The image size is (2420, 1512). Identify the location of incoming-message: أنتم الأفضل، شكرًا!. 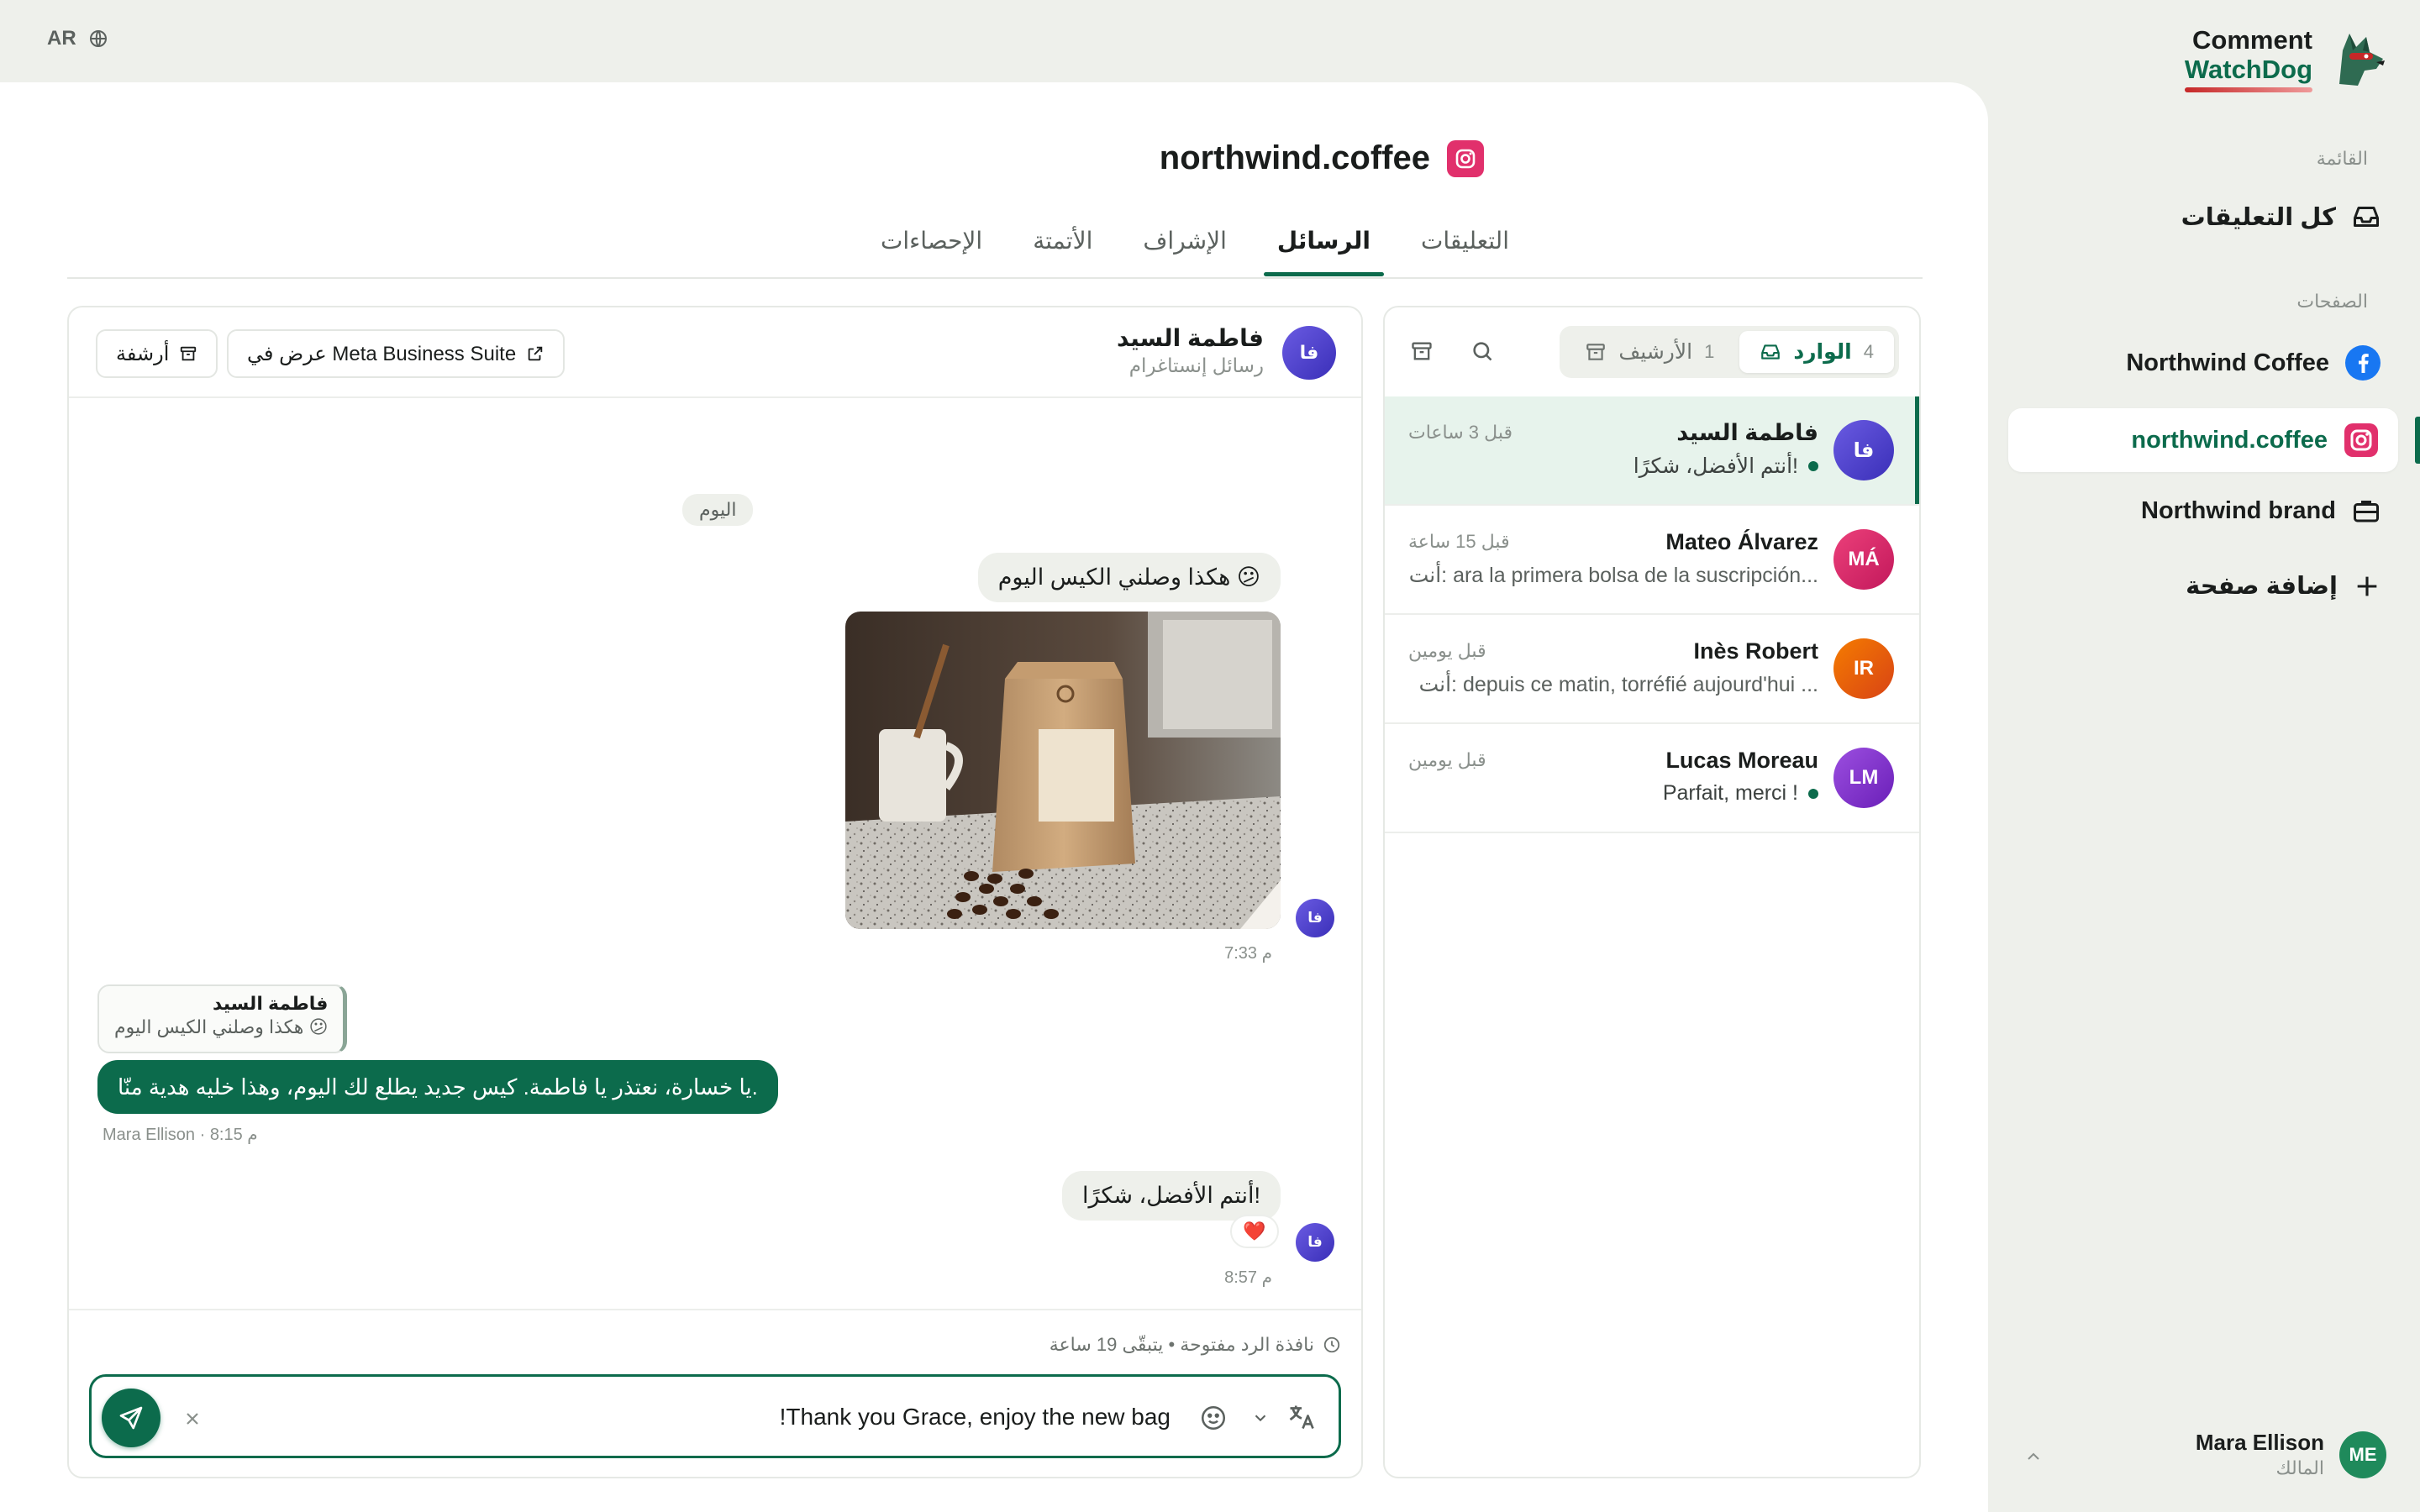
(1171, 1196).